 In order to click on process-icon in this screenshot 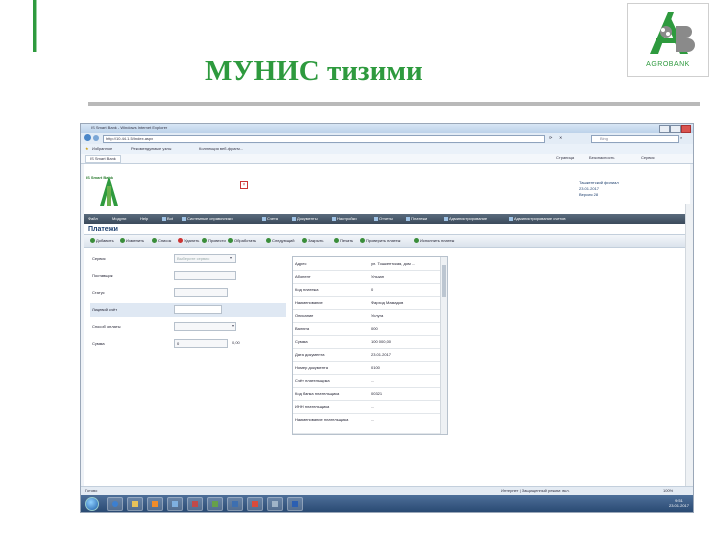, I will do `click(230, 241)`.